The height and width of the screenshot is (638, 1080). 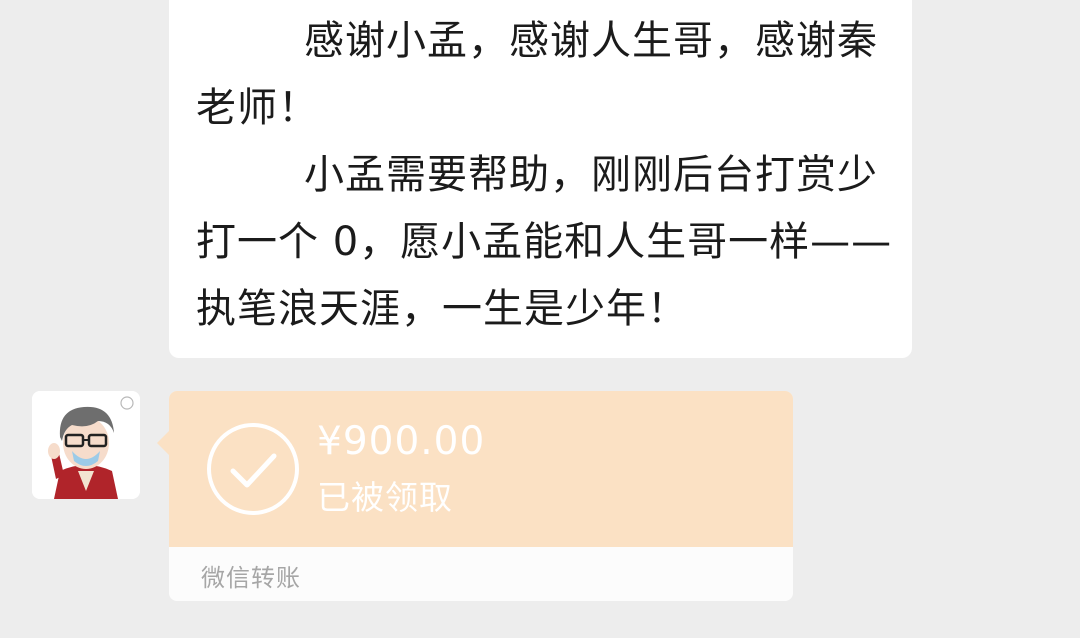 What do you see at coordinates (537, 74) in the screenshot?
I see `message-paragraph: 感谢小孟，感谢人生哥，感谢秦老师！` at bounding box center [537, 74].